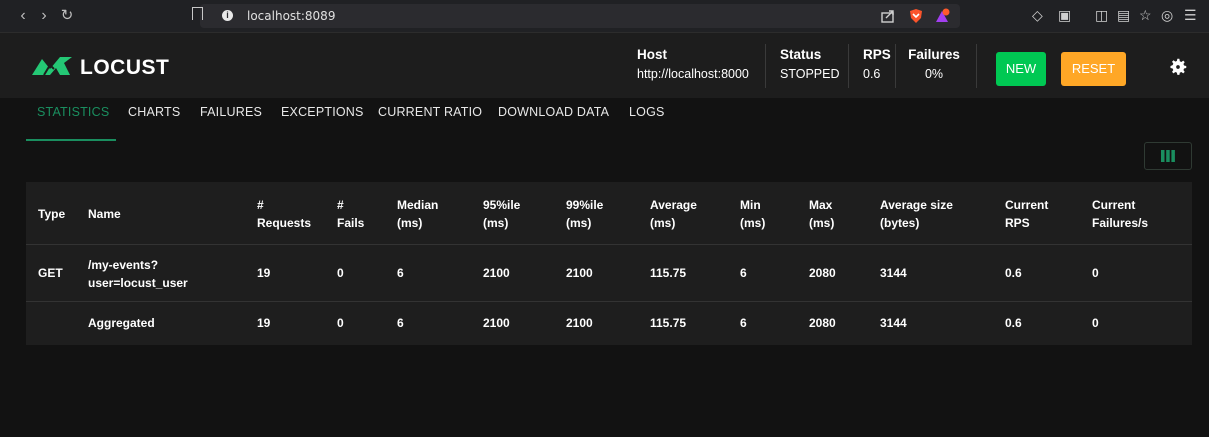 The image size is (1209, 437). I want to click on tab-charts: CHARTS, so click(154, 112).